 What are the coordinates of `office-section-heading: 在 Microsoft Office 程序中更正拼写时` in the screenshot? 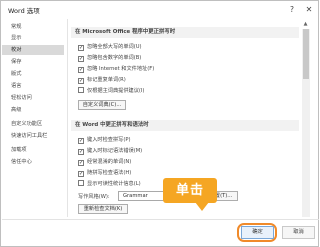 It's located at (185, 32).